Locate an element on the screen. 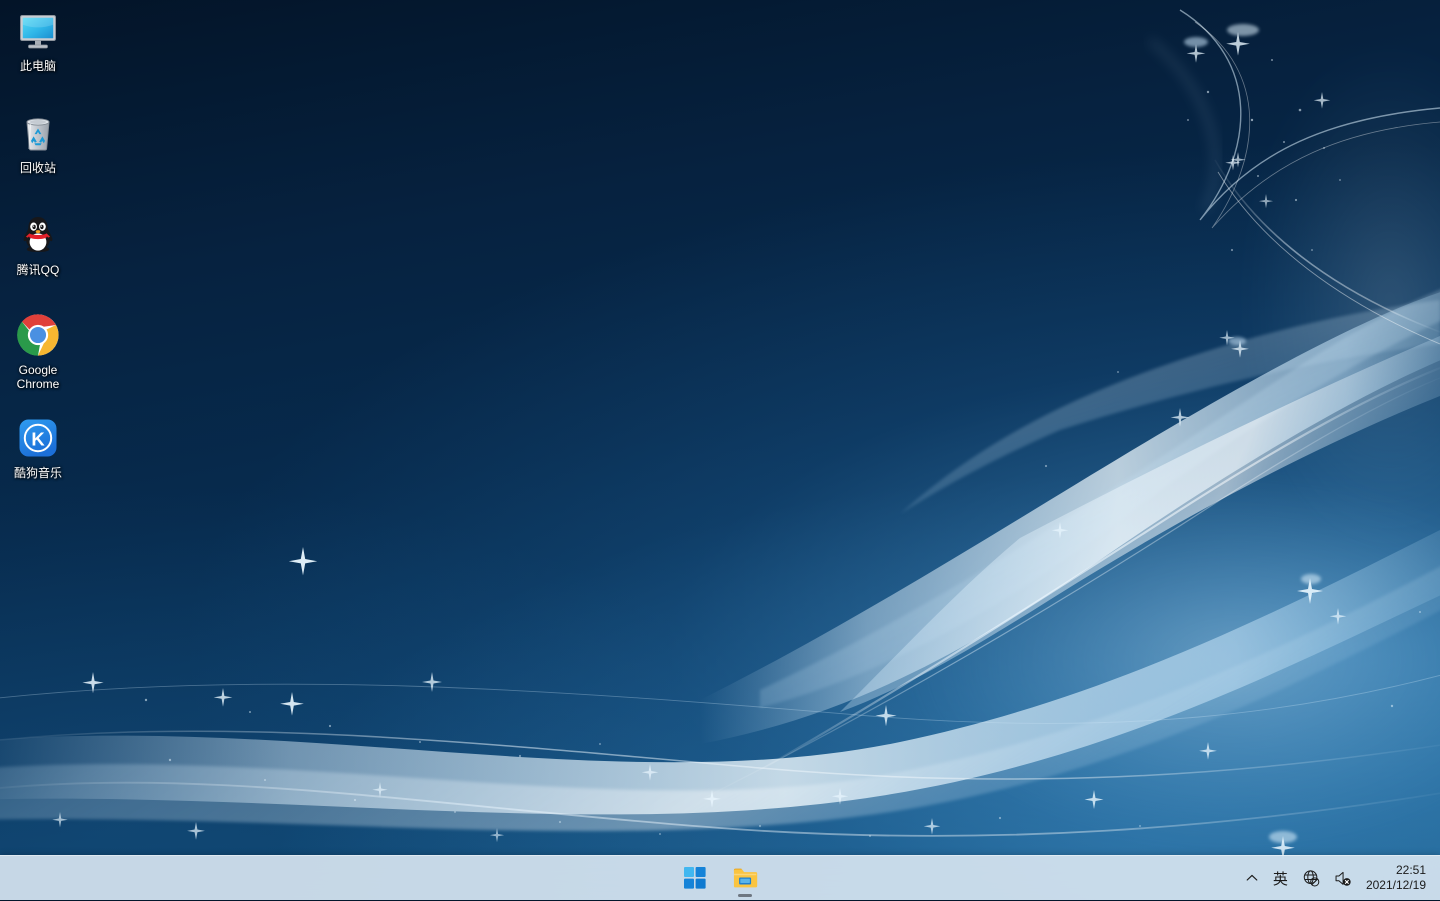 This screenshot has height=901, width=1440. recycle-bin-icon is located at coordinates (38, 133).